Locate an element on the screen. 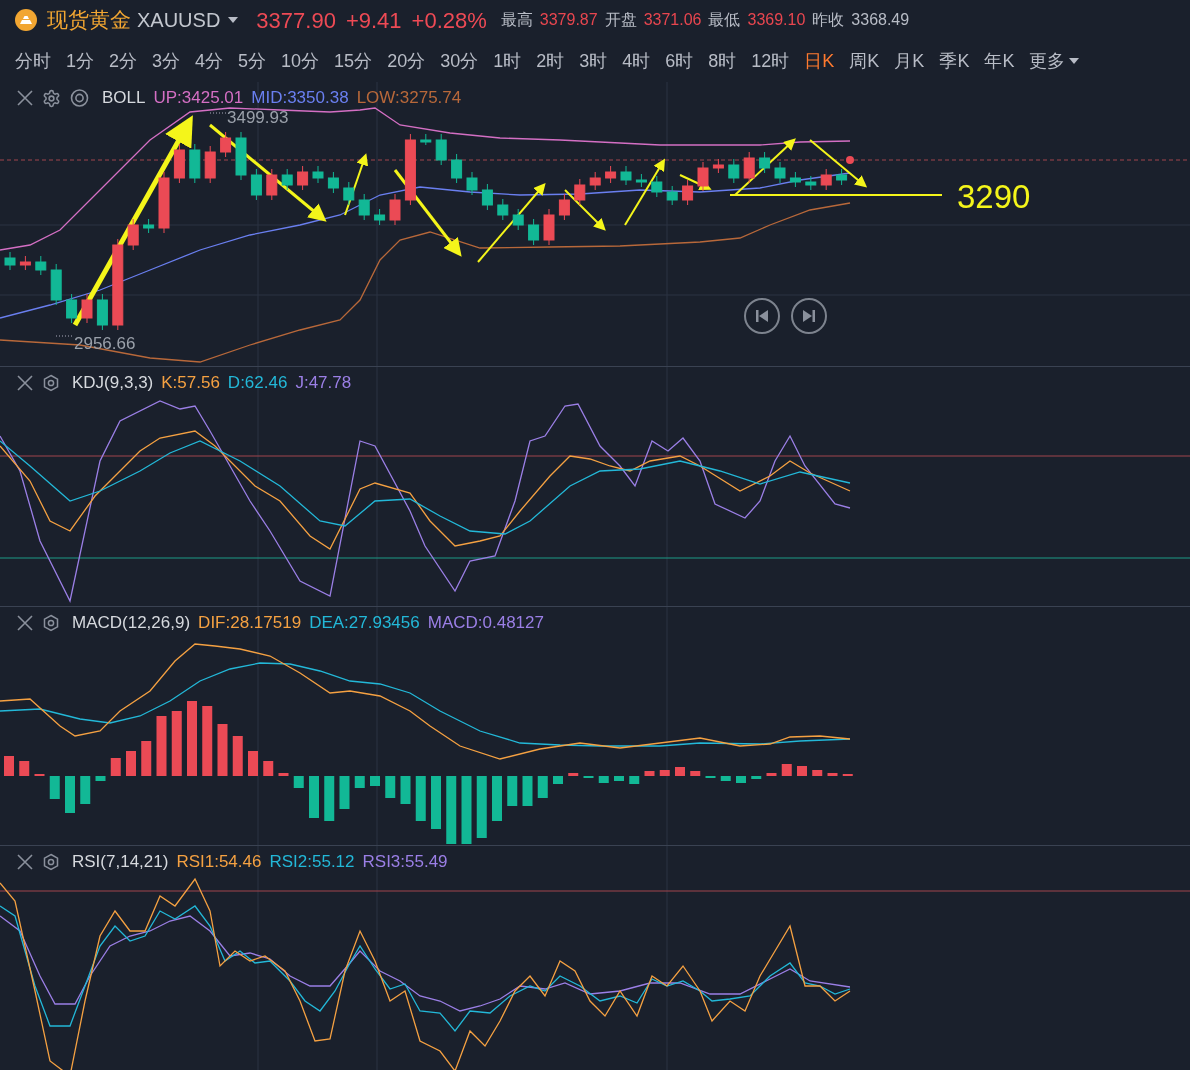  timeframe-tab: 季K is located at coordinates (954, 61).